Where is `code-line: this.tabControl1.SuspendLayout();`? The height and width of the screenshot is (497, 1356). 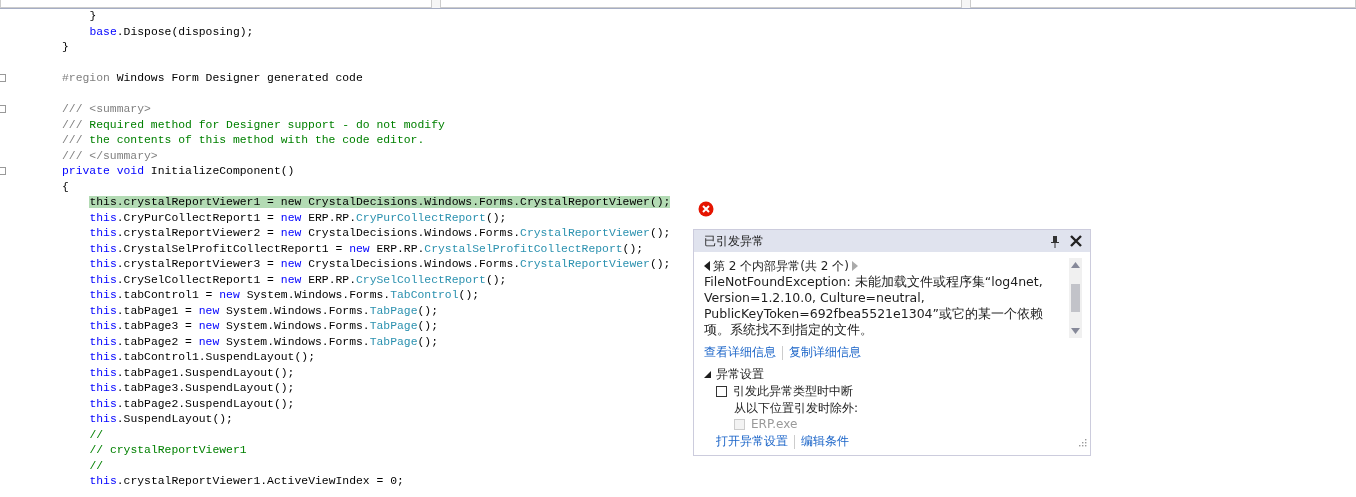 code-line: this.tabControl1.SuspendLayout(); is located at coordinates (202, 357).